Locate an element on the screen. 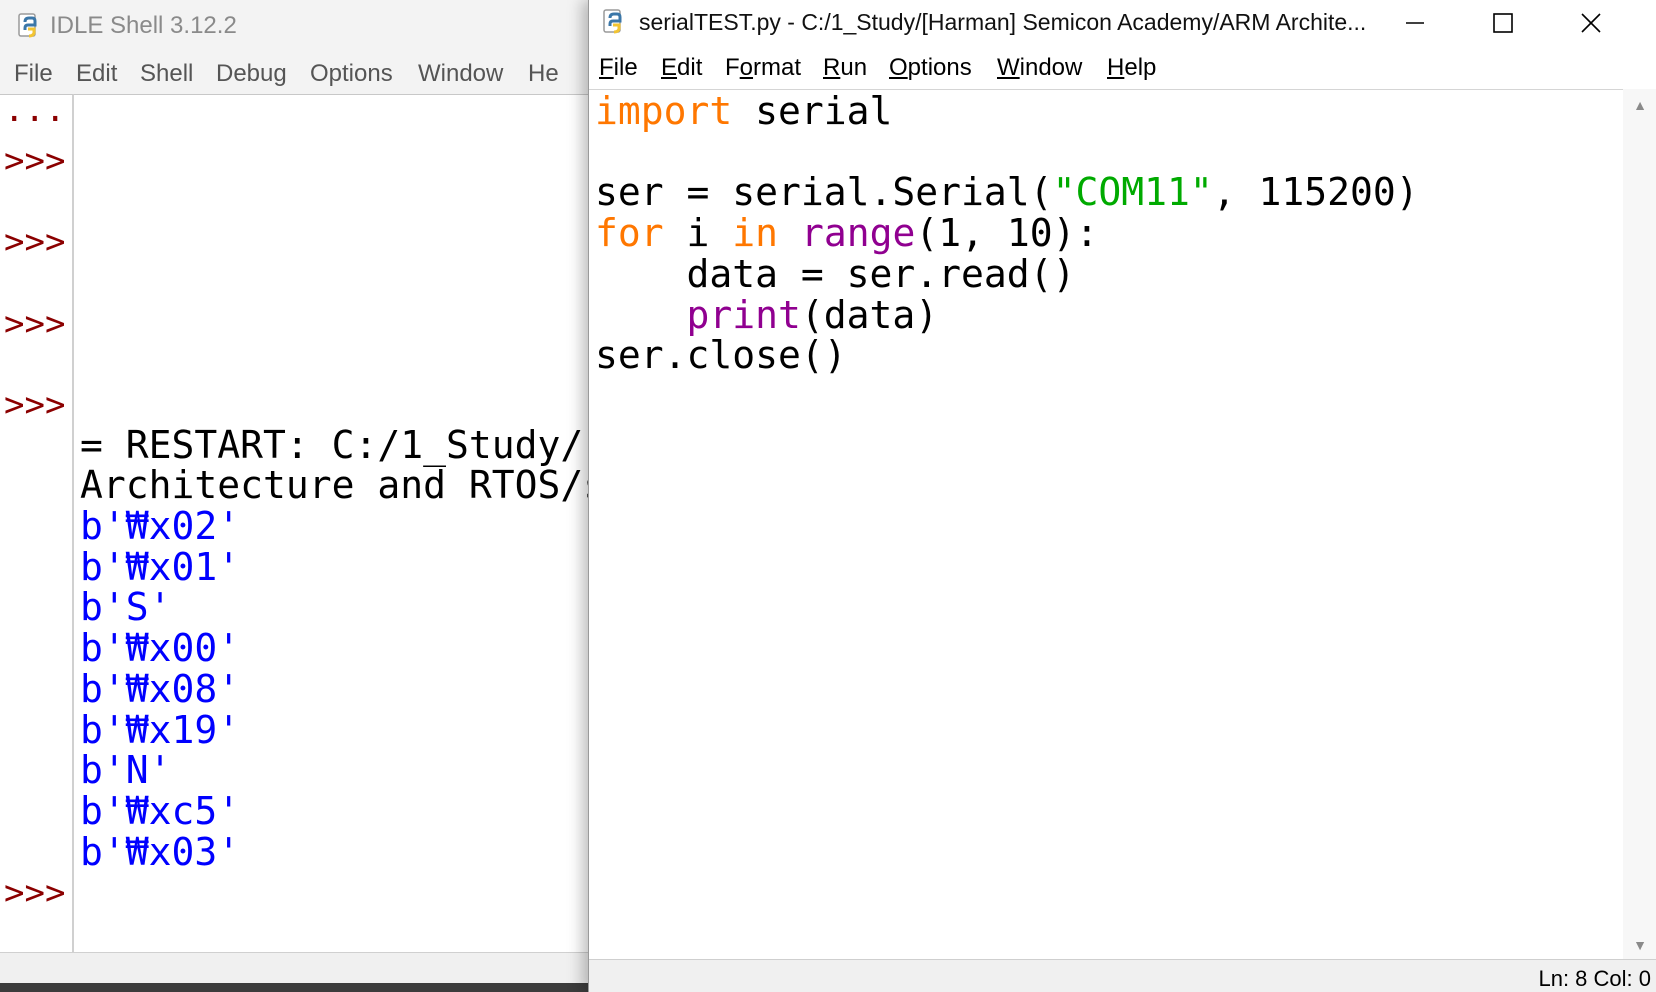 The height and width of the screenshot is (992, 1656). prompt-gutter: ... >>> >>> >>> >>> >>> is located at coordinates (37, 521).